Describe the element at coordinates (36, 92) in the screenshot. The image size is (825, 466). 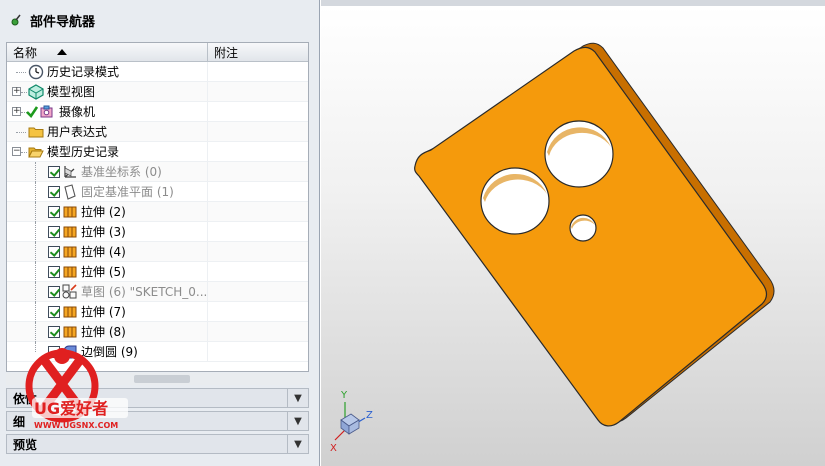
I see `model-views-icon` at that location.